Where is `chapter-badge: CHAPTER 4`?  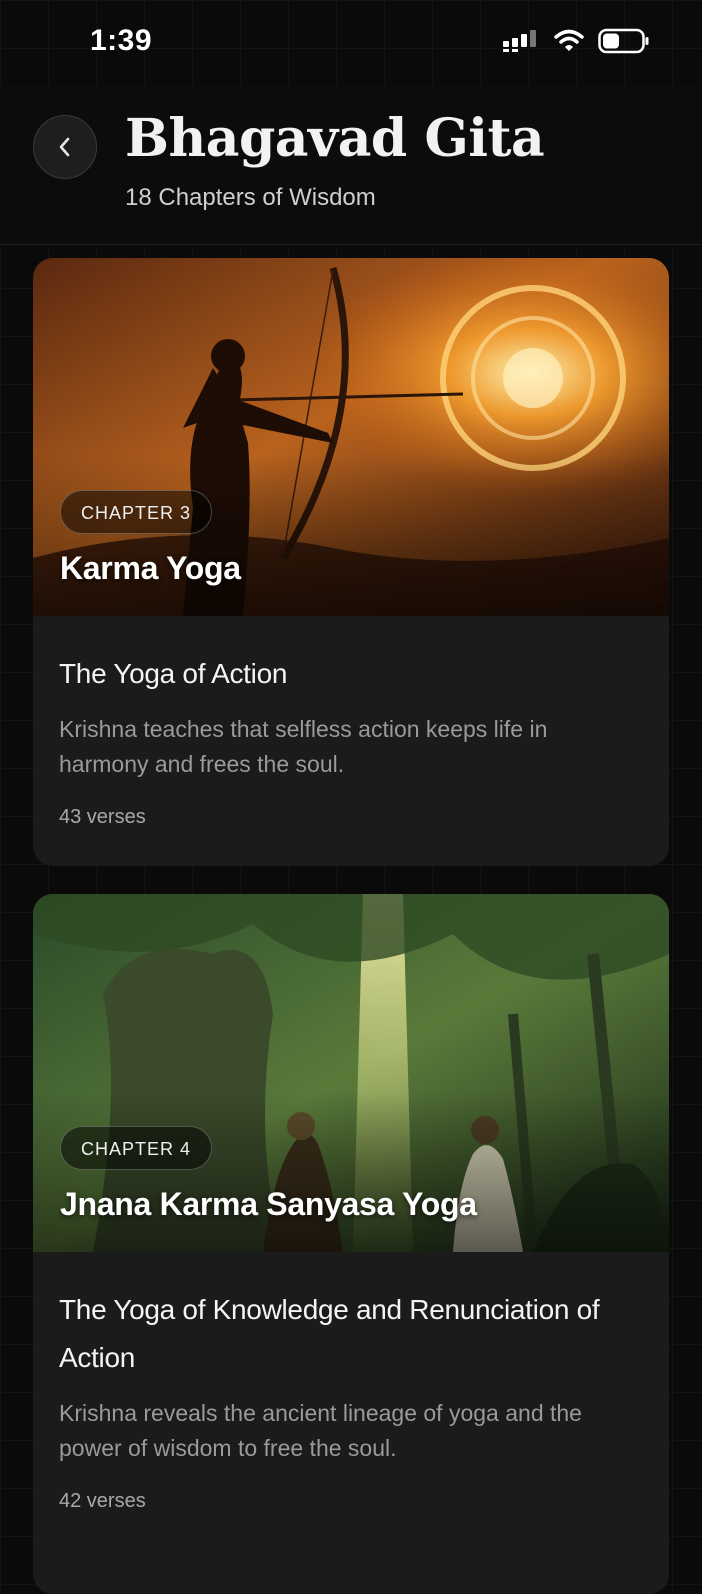
chapter-badge: CHAPTER 4 is located at coordinates (136, 1148).